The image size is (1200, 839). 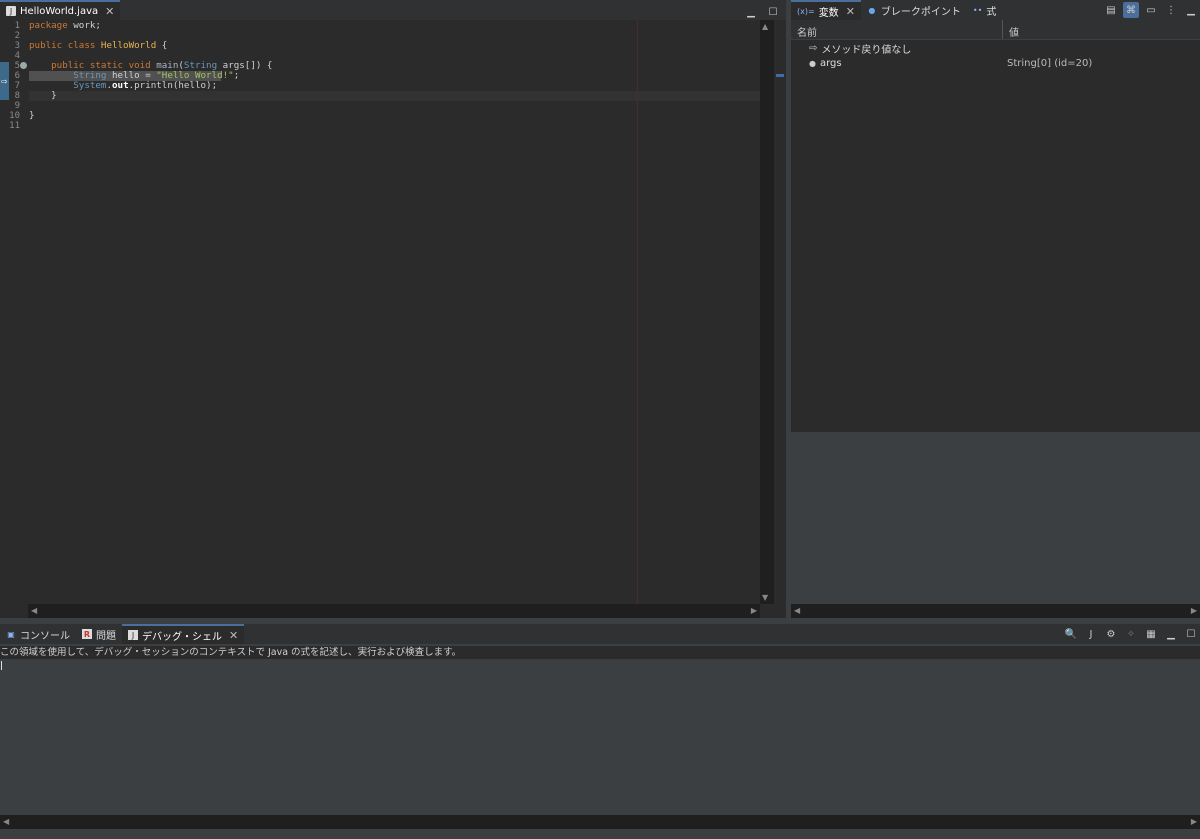 I want to click on tab-label: ブレークポイント, so click(x=920, y=12).